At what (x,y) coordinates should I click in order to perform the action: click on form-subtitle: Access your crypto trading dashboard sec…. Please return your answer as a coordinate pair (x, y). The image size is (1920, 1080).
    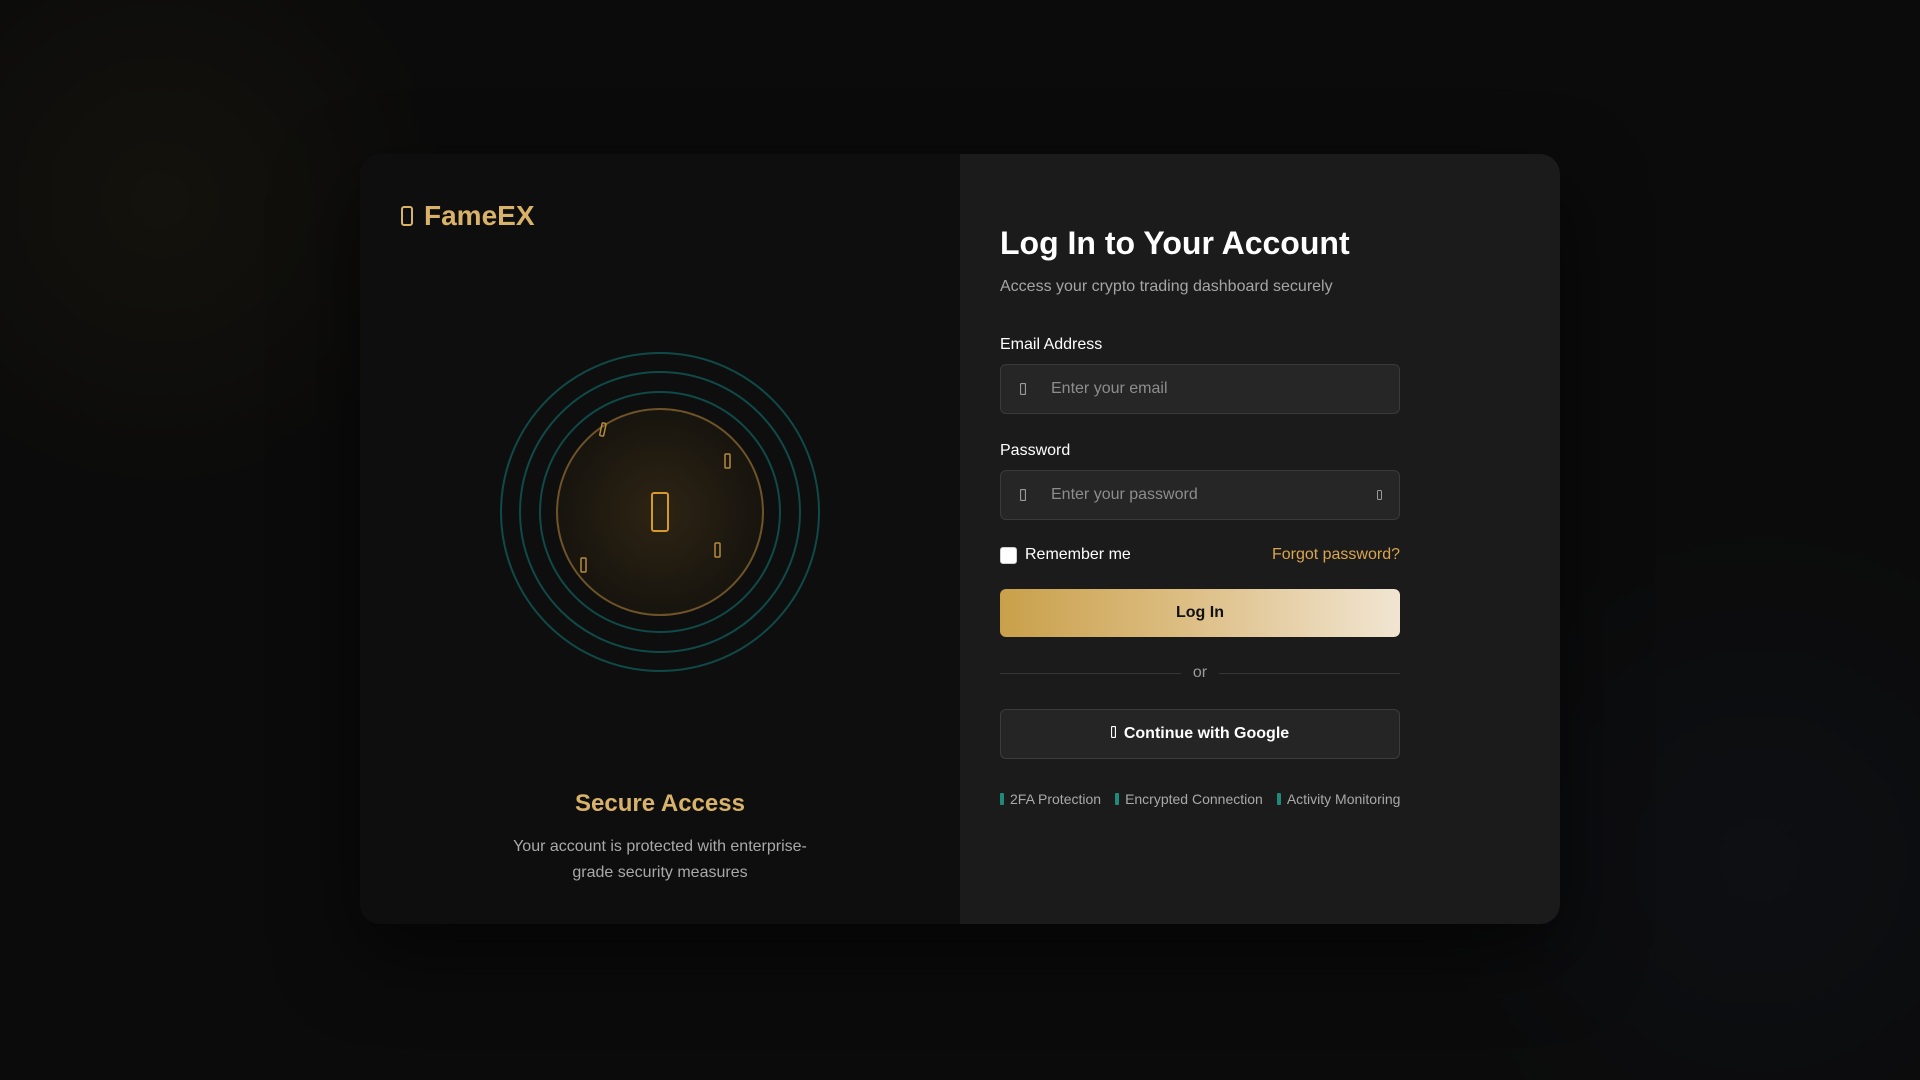
    Looking at the image, I should click on (1166, 286).